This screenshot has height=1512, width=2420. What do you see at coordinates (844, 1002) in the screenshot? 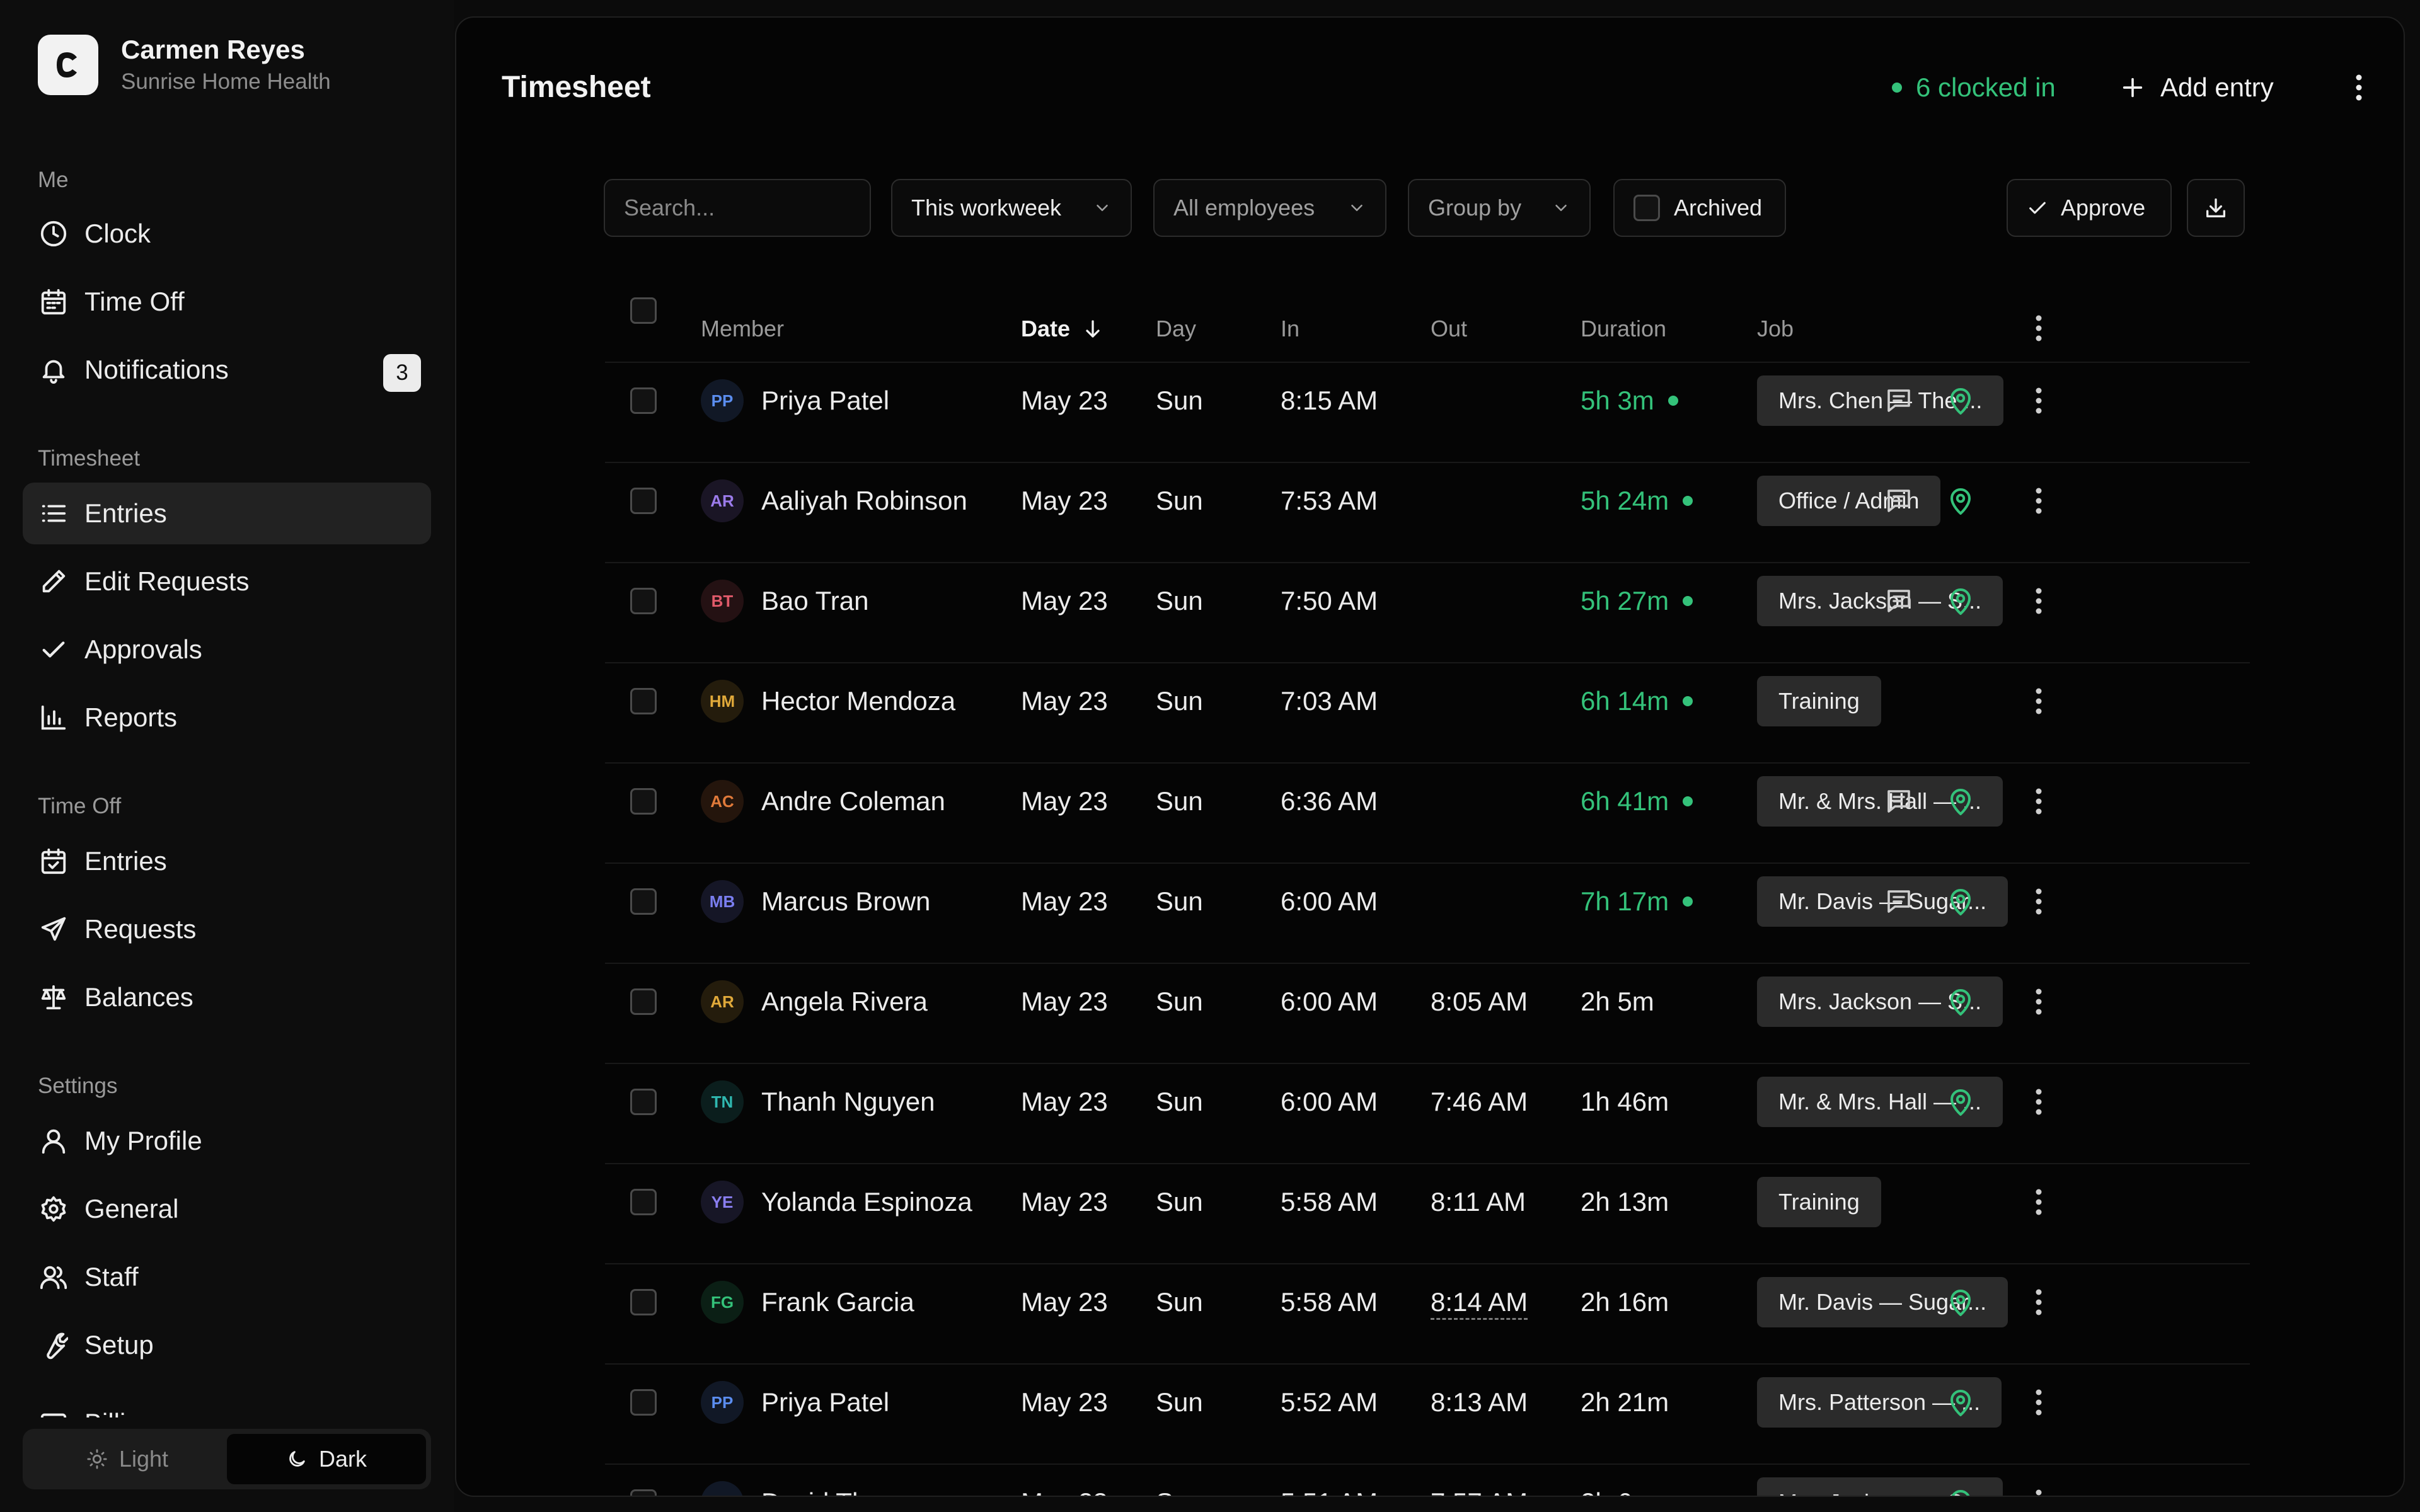
I see `member-name: Angela Rivera` at bounding box center [844, 1002].